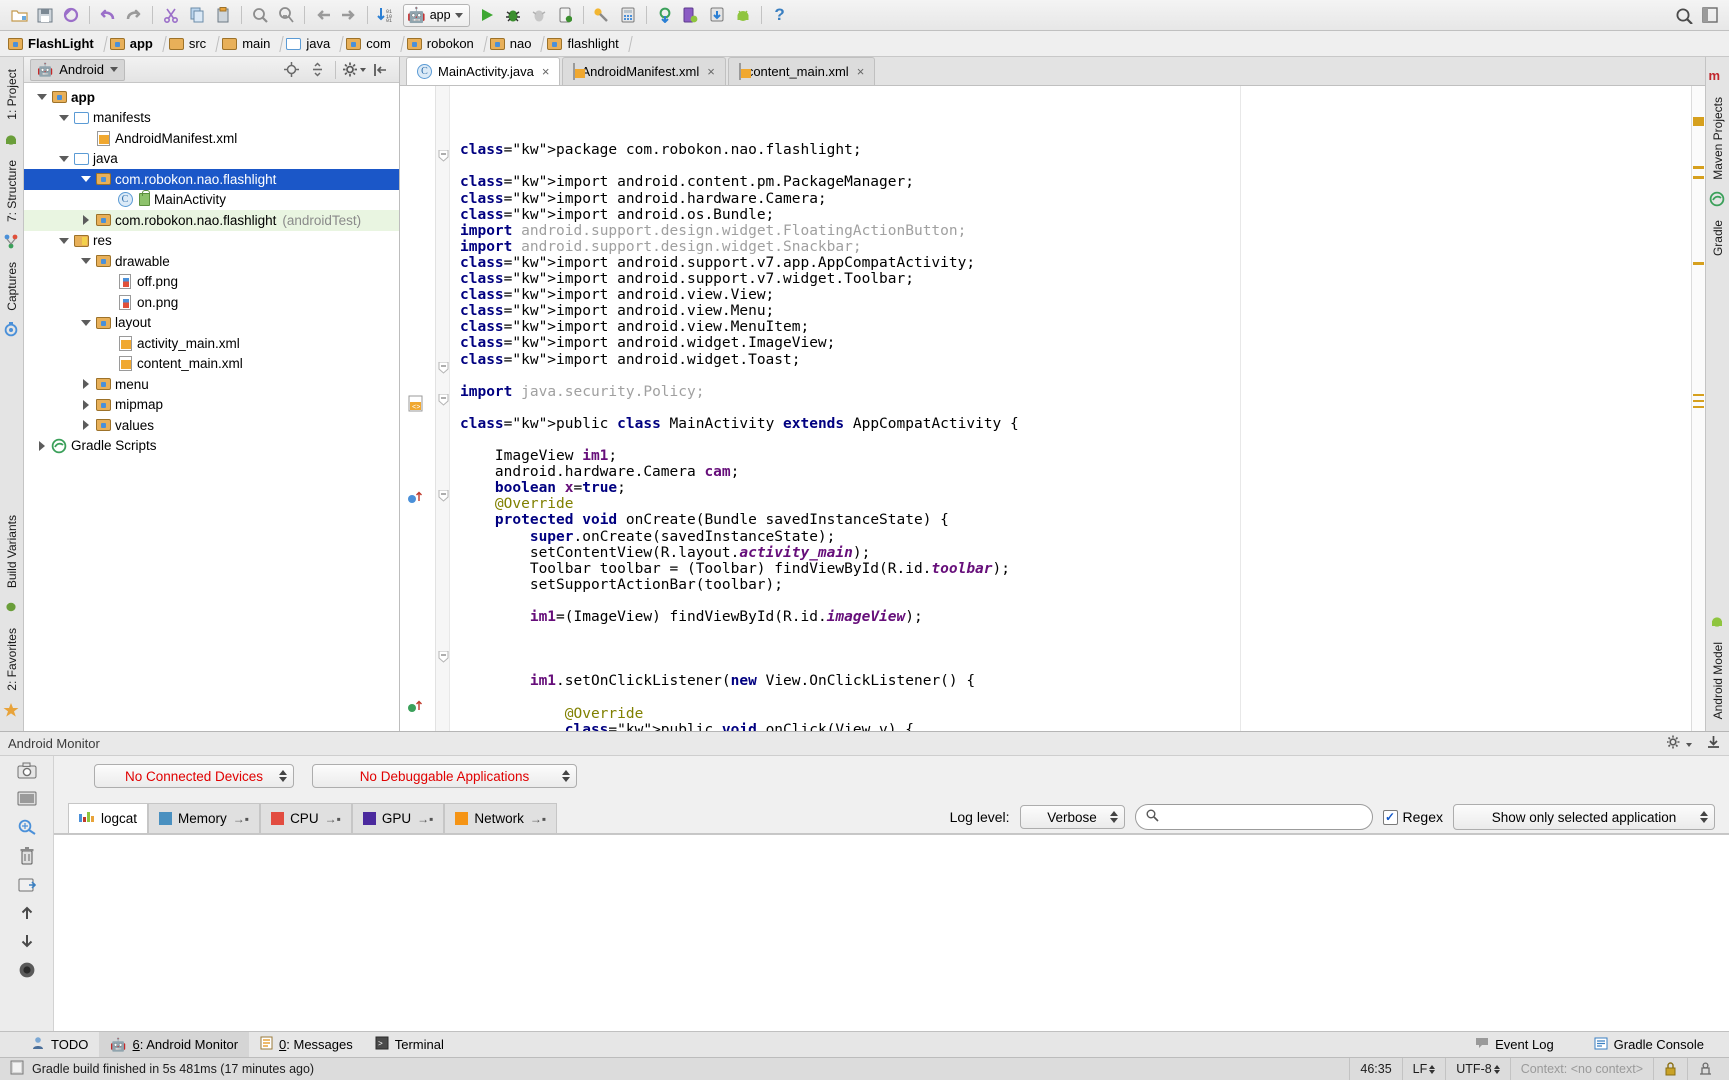 The image size is (1729, 1080). Describe the element at coordinates (565, 15) in the screenshot. I see `device-debug-icon` at that location.